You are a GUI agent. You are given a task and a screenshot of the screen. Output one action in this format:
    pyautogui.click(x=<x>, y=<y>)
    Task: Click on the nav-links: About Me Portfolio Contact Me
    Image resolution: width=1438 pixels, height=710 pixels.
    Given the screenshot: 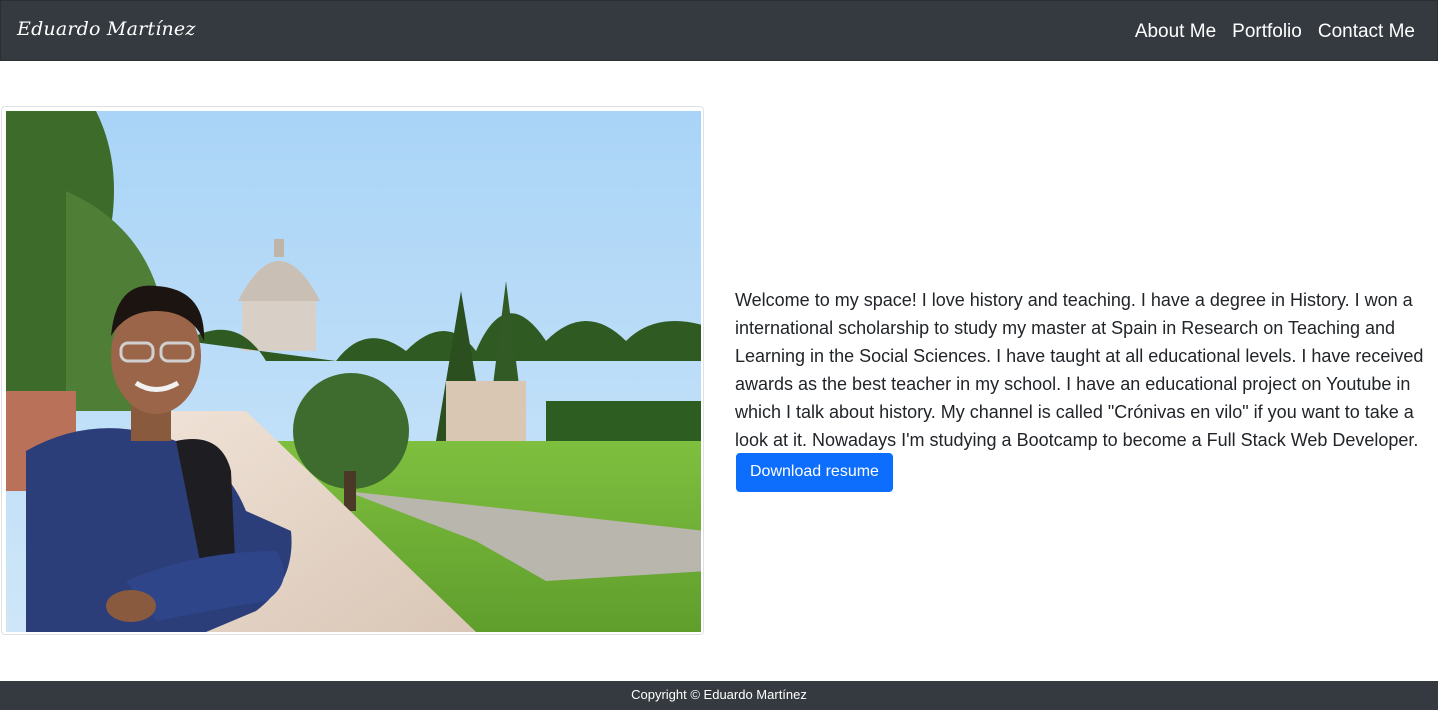 What is the action you would take?
    pyautogui.click(x=1275, y=32)
    